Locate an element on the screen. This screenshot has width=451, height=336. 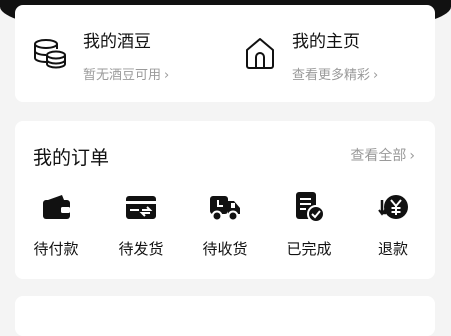
my-beans-subtitle: 暂无酒豆可用 › is located at coordinates (126, 75).